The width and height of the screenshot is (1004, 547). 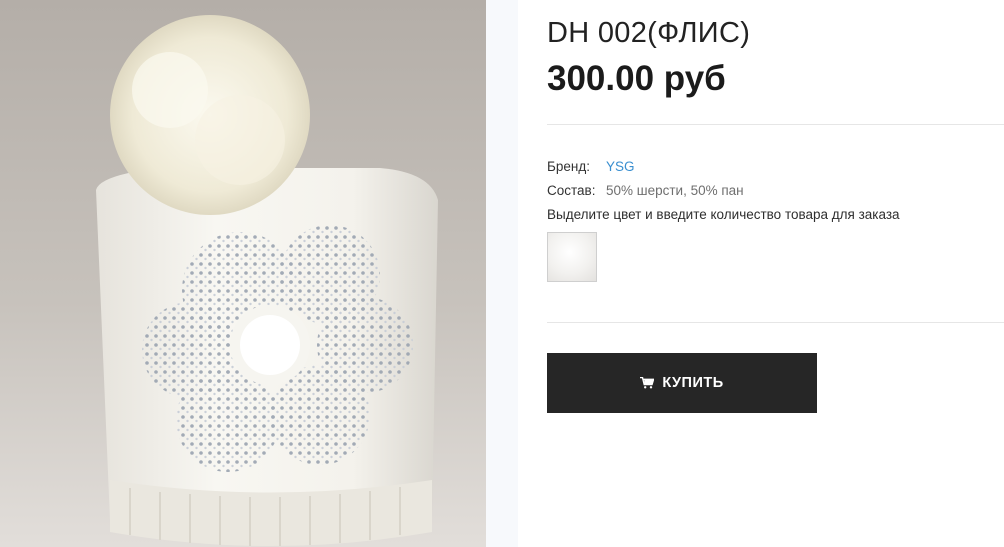 I want to click on brand-link: YSG, so click(x=620, y=166).